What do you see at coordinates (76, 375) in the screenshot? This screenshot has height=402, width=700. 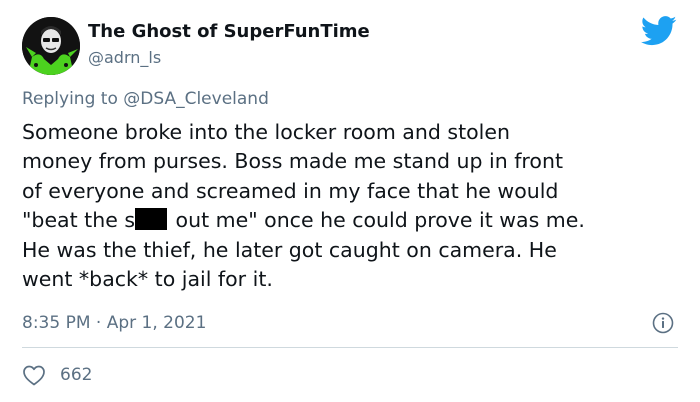 I see `like-count: 662` at bounding box center [76, 375].